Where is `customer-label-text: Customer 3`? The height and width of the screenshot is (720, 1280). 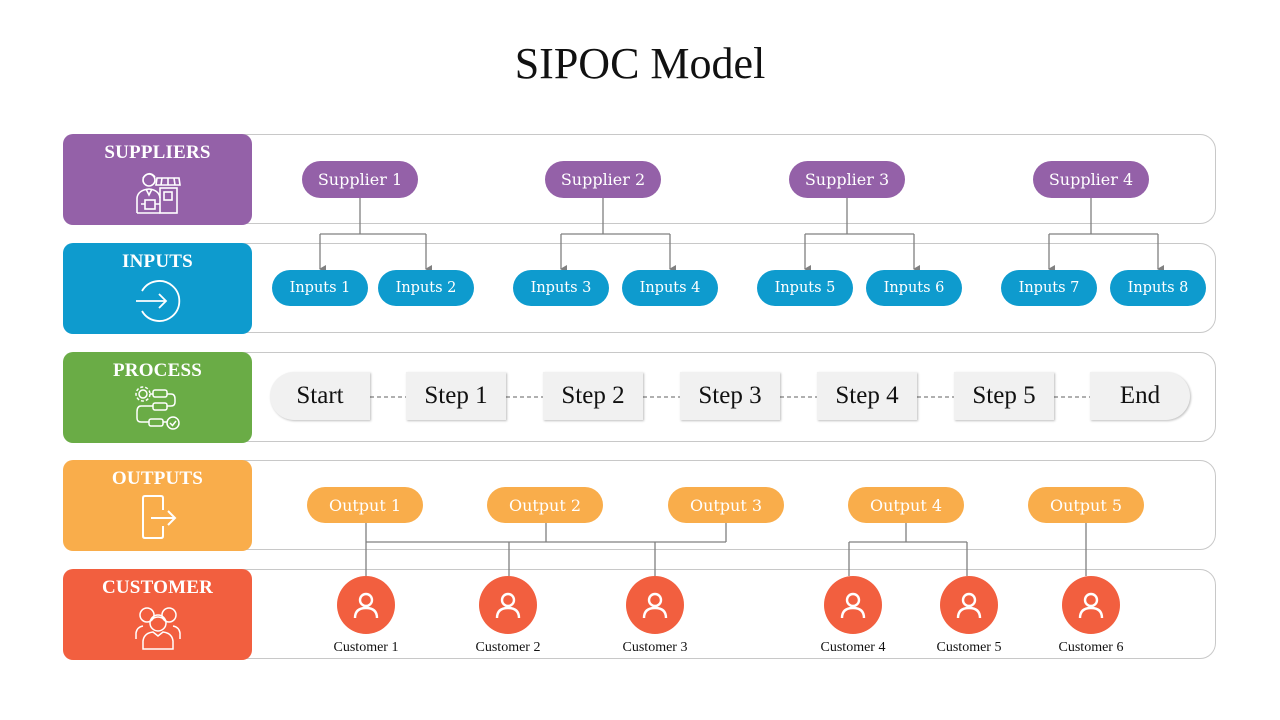 customer-label-text: Customer 3 is located at coordinates (655, 647).